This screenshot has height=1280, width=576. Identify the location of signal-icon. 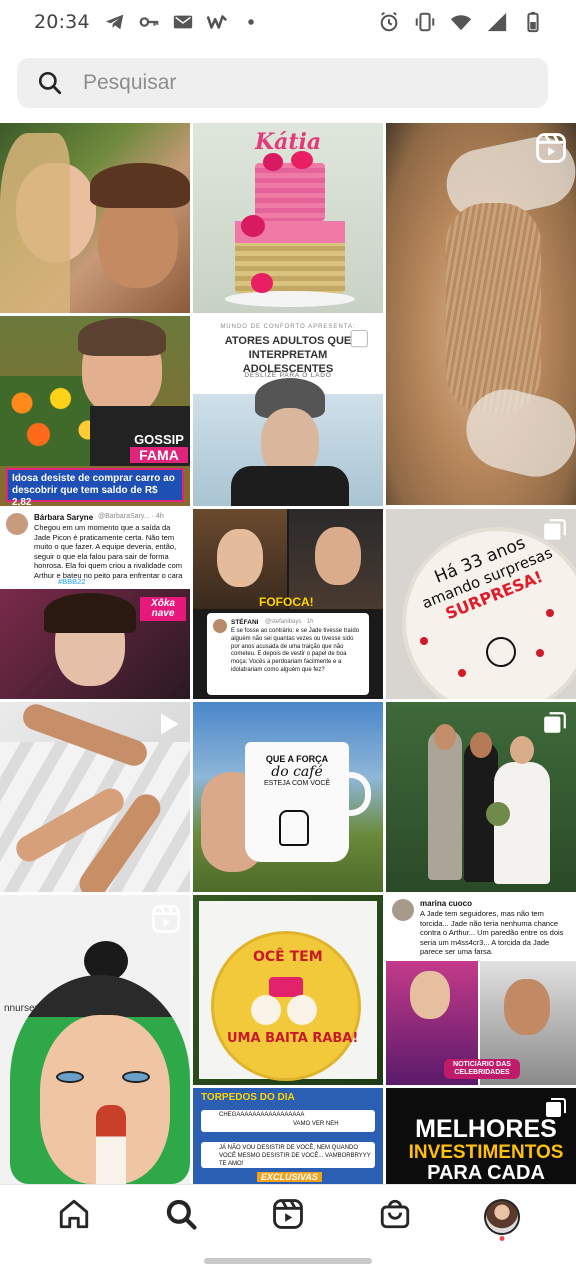
(497, 22).